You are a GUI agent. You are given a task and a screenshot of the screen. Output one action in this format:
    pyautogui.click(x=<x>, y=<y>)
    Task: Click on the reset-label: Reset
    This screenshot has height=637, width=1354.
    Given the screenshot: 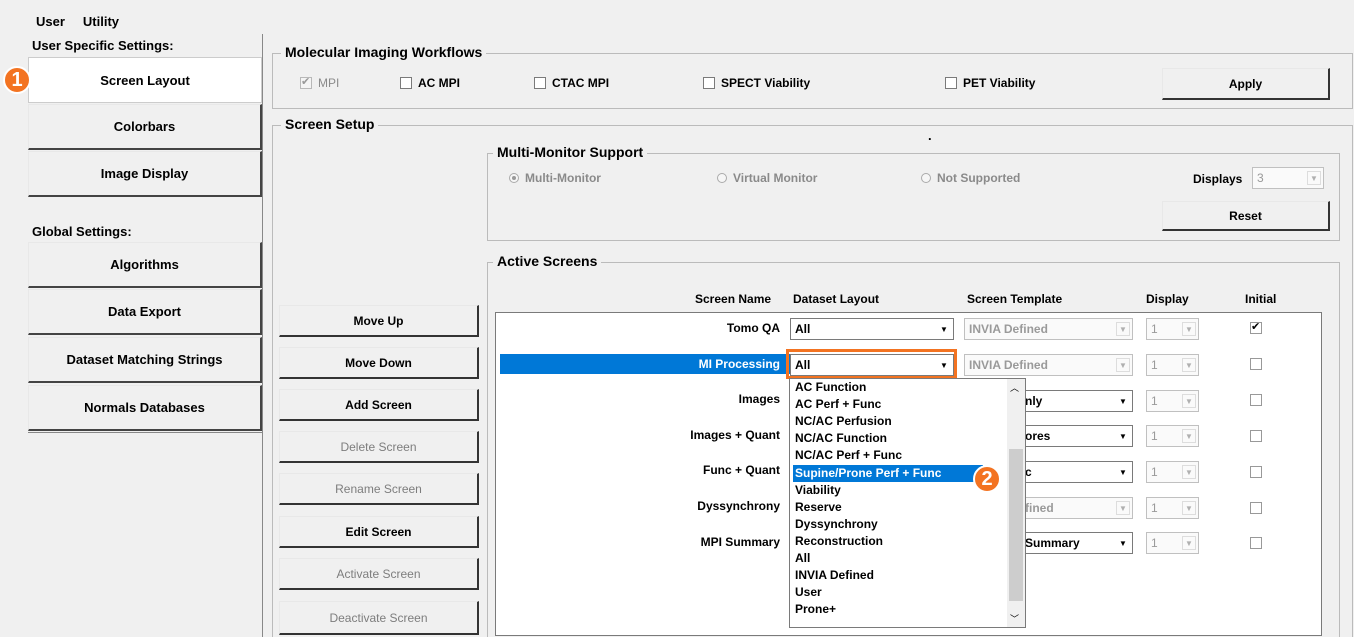 What is the action you would take?
    pyautogui.click(x=1245, y=215)
    